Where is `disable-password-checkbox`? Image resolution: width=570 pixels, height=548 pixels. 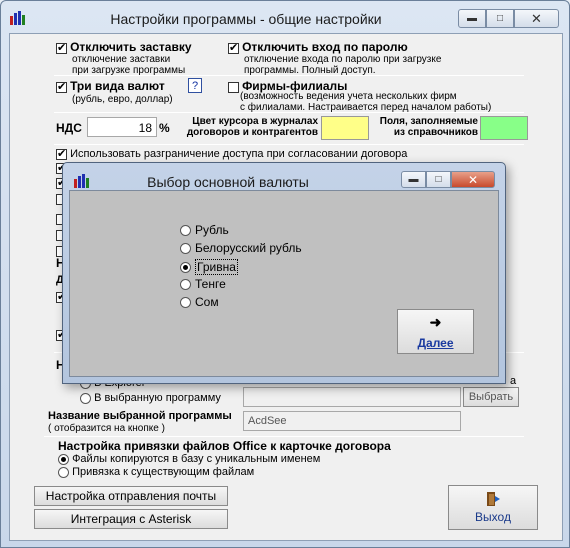
disable-password-checkbox is located at coordinates (233, 47).